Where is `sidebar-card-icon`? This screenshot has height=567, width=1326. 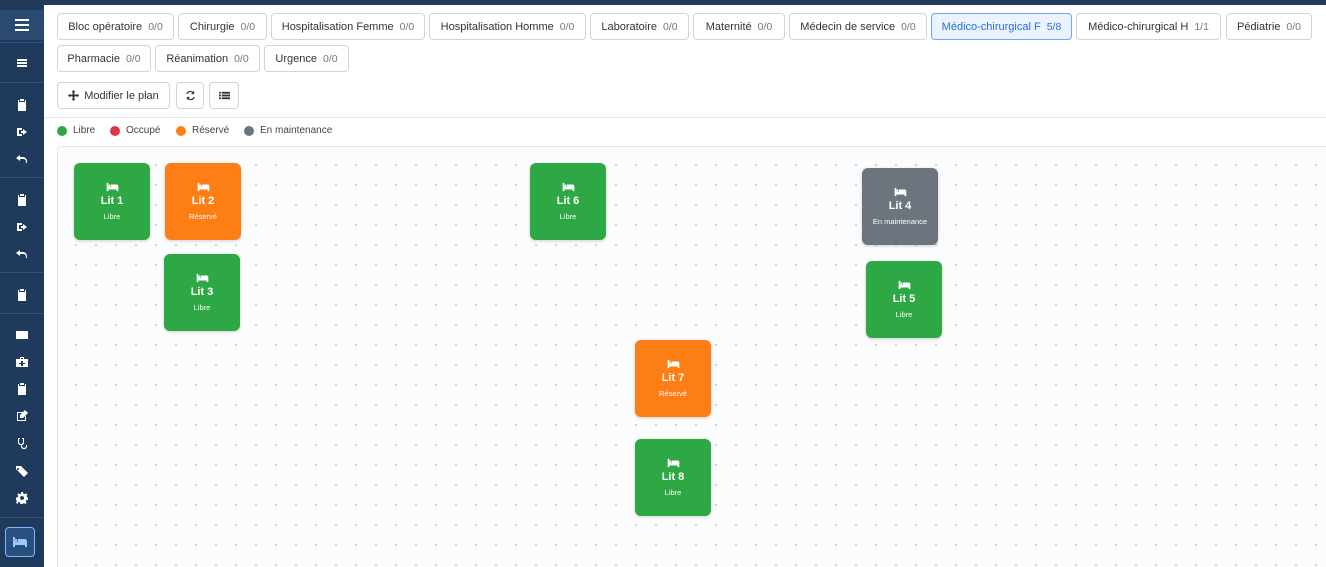
sidebar-card-icon is located at coordinates (22, 335).